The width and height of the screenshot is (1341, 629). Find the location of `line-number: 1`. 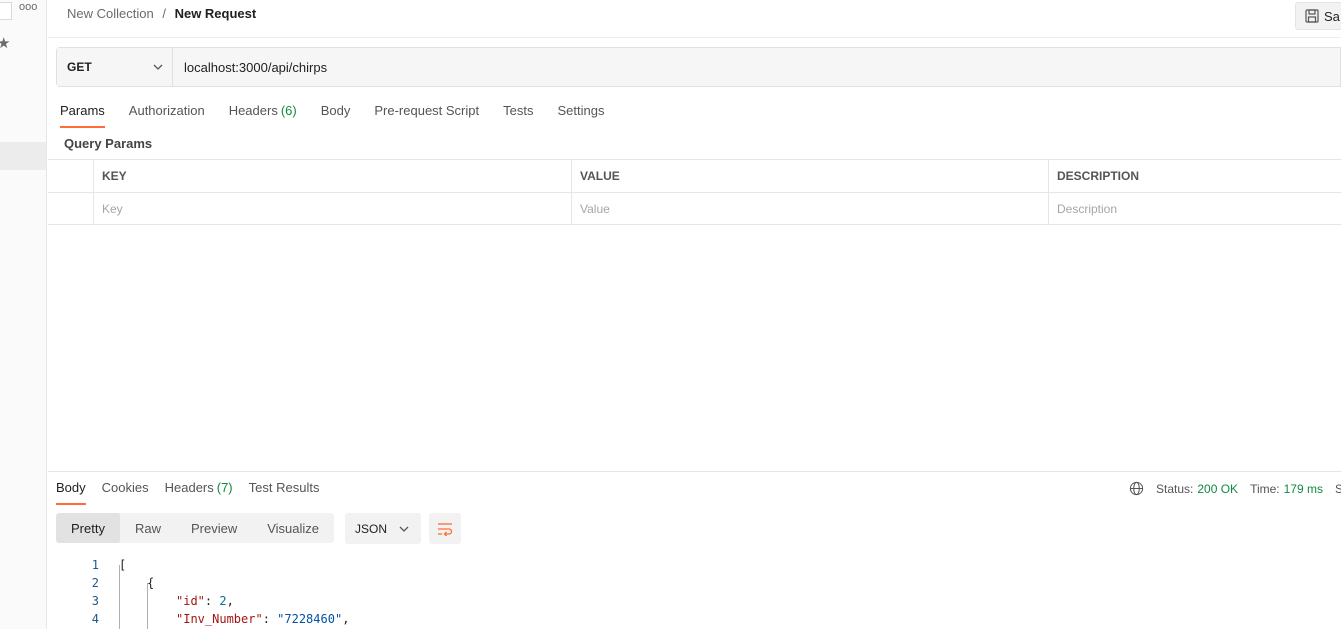

line-number: 1 is located at coordinates (95, 565).